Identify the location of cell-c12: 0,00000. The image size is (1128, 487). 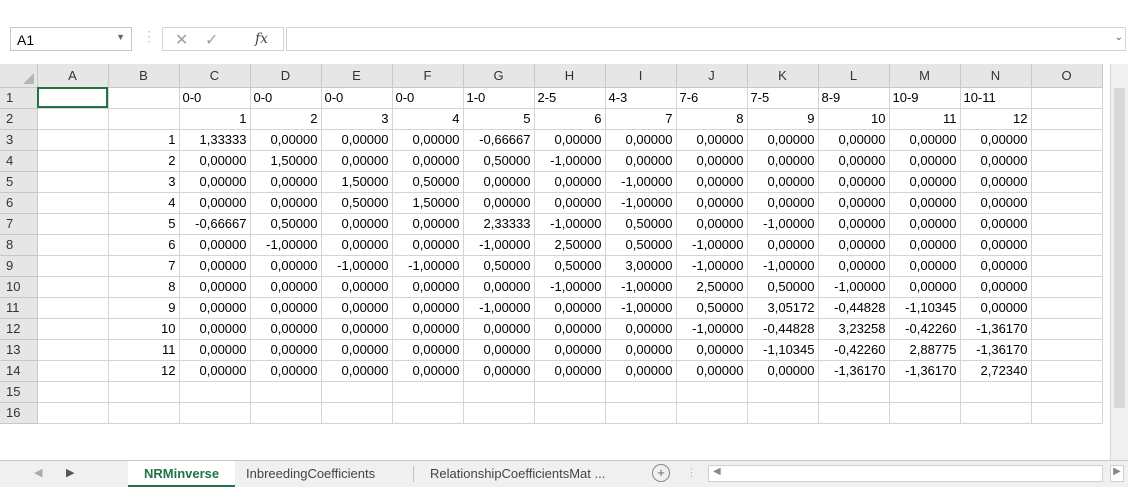
(215, 329).